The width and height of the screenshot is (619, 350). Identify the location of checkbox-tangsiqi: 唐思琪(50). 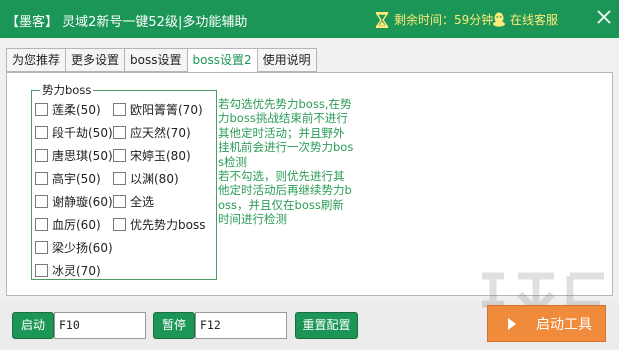
(74, 155).